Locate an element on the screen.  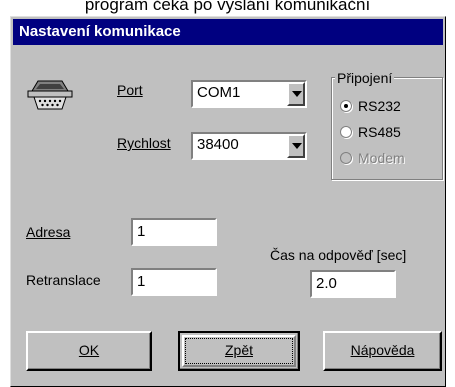
background-caption: program čeká po vyslání komunikační is located at coordinates (227, 7).